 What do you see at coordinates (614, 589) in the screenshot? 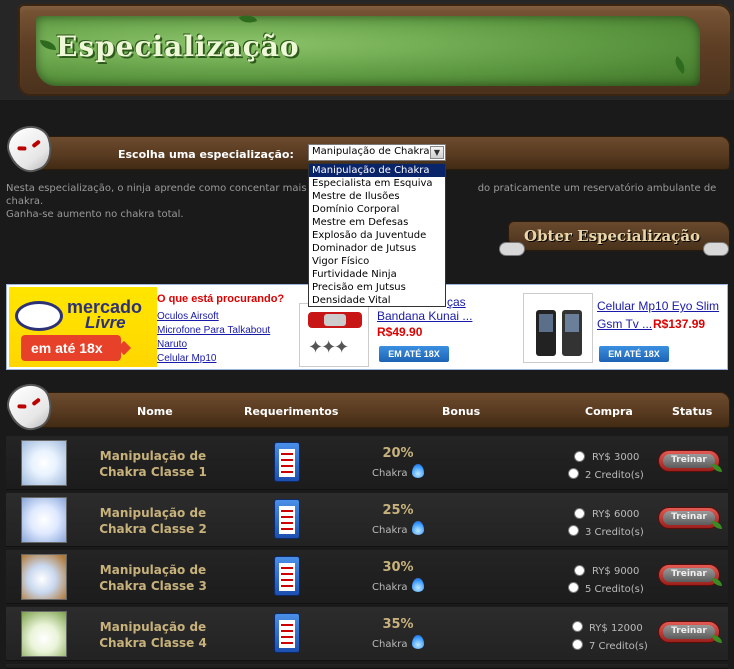
I see `price-credit: 5 Credito(s)` at bounding box center [614, 589].